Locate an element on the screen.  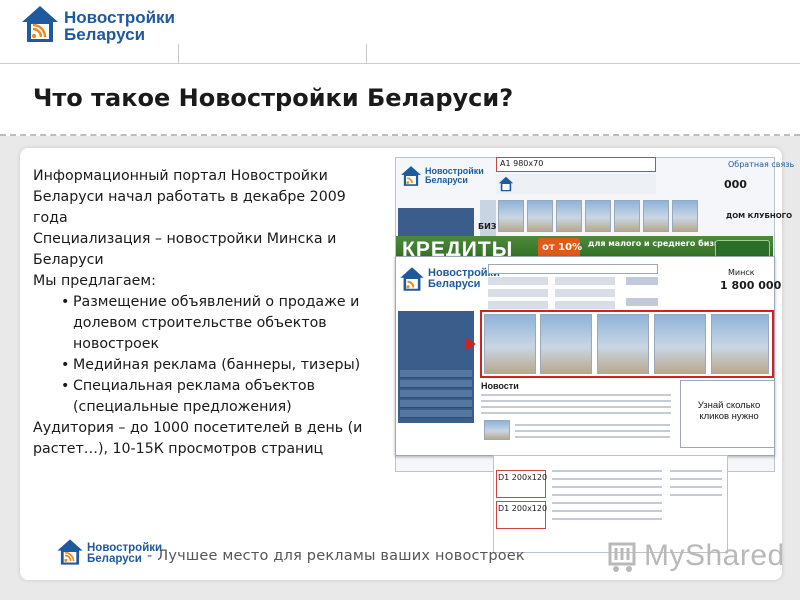
watermark: MyShared is located at coordinates (696, 556).